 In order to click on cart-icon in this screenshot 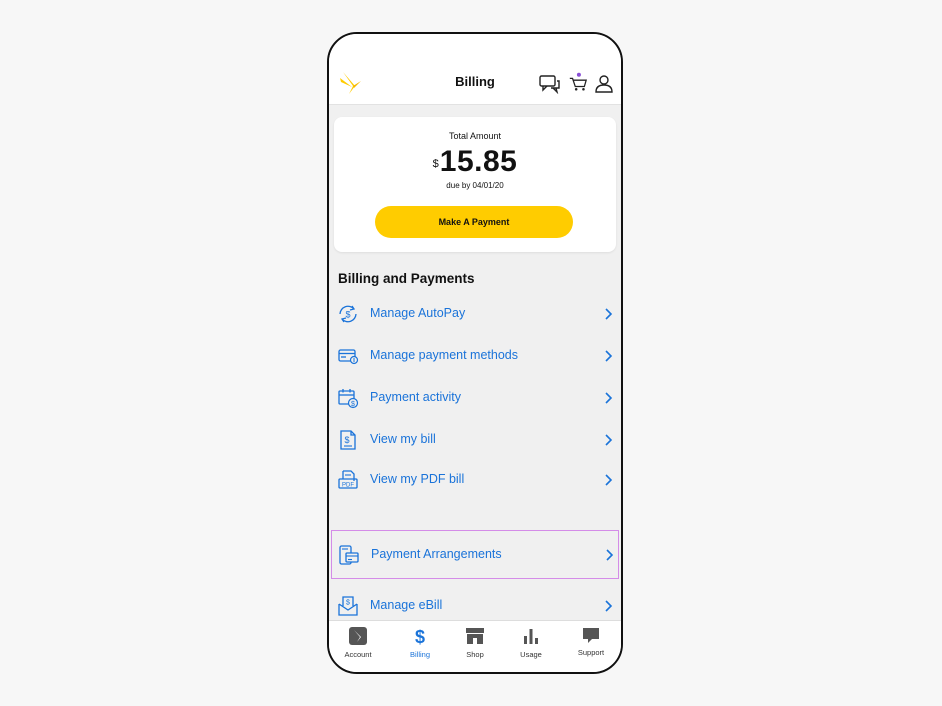, I will do `click(578, 82)`.